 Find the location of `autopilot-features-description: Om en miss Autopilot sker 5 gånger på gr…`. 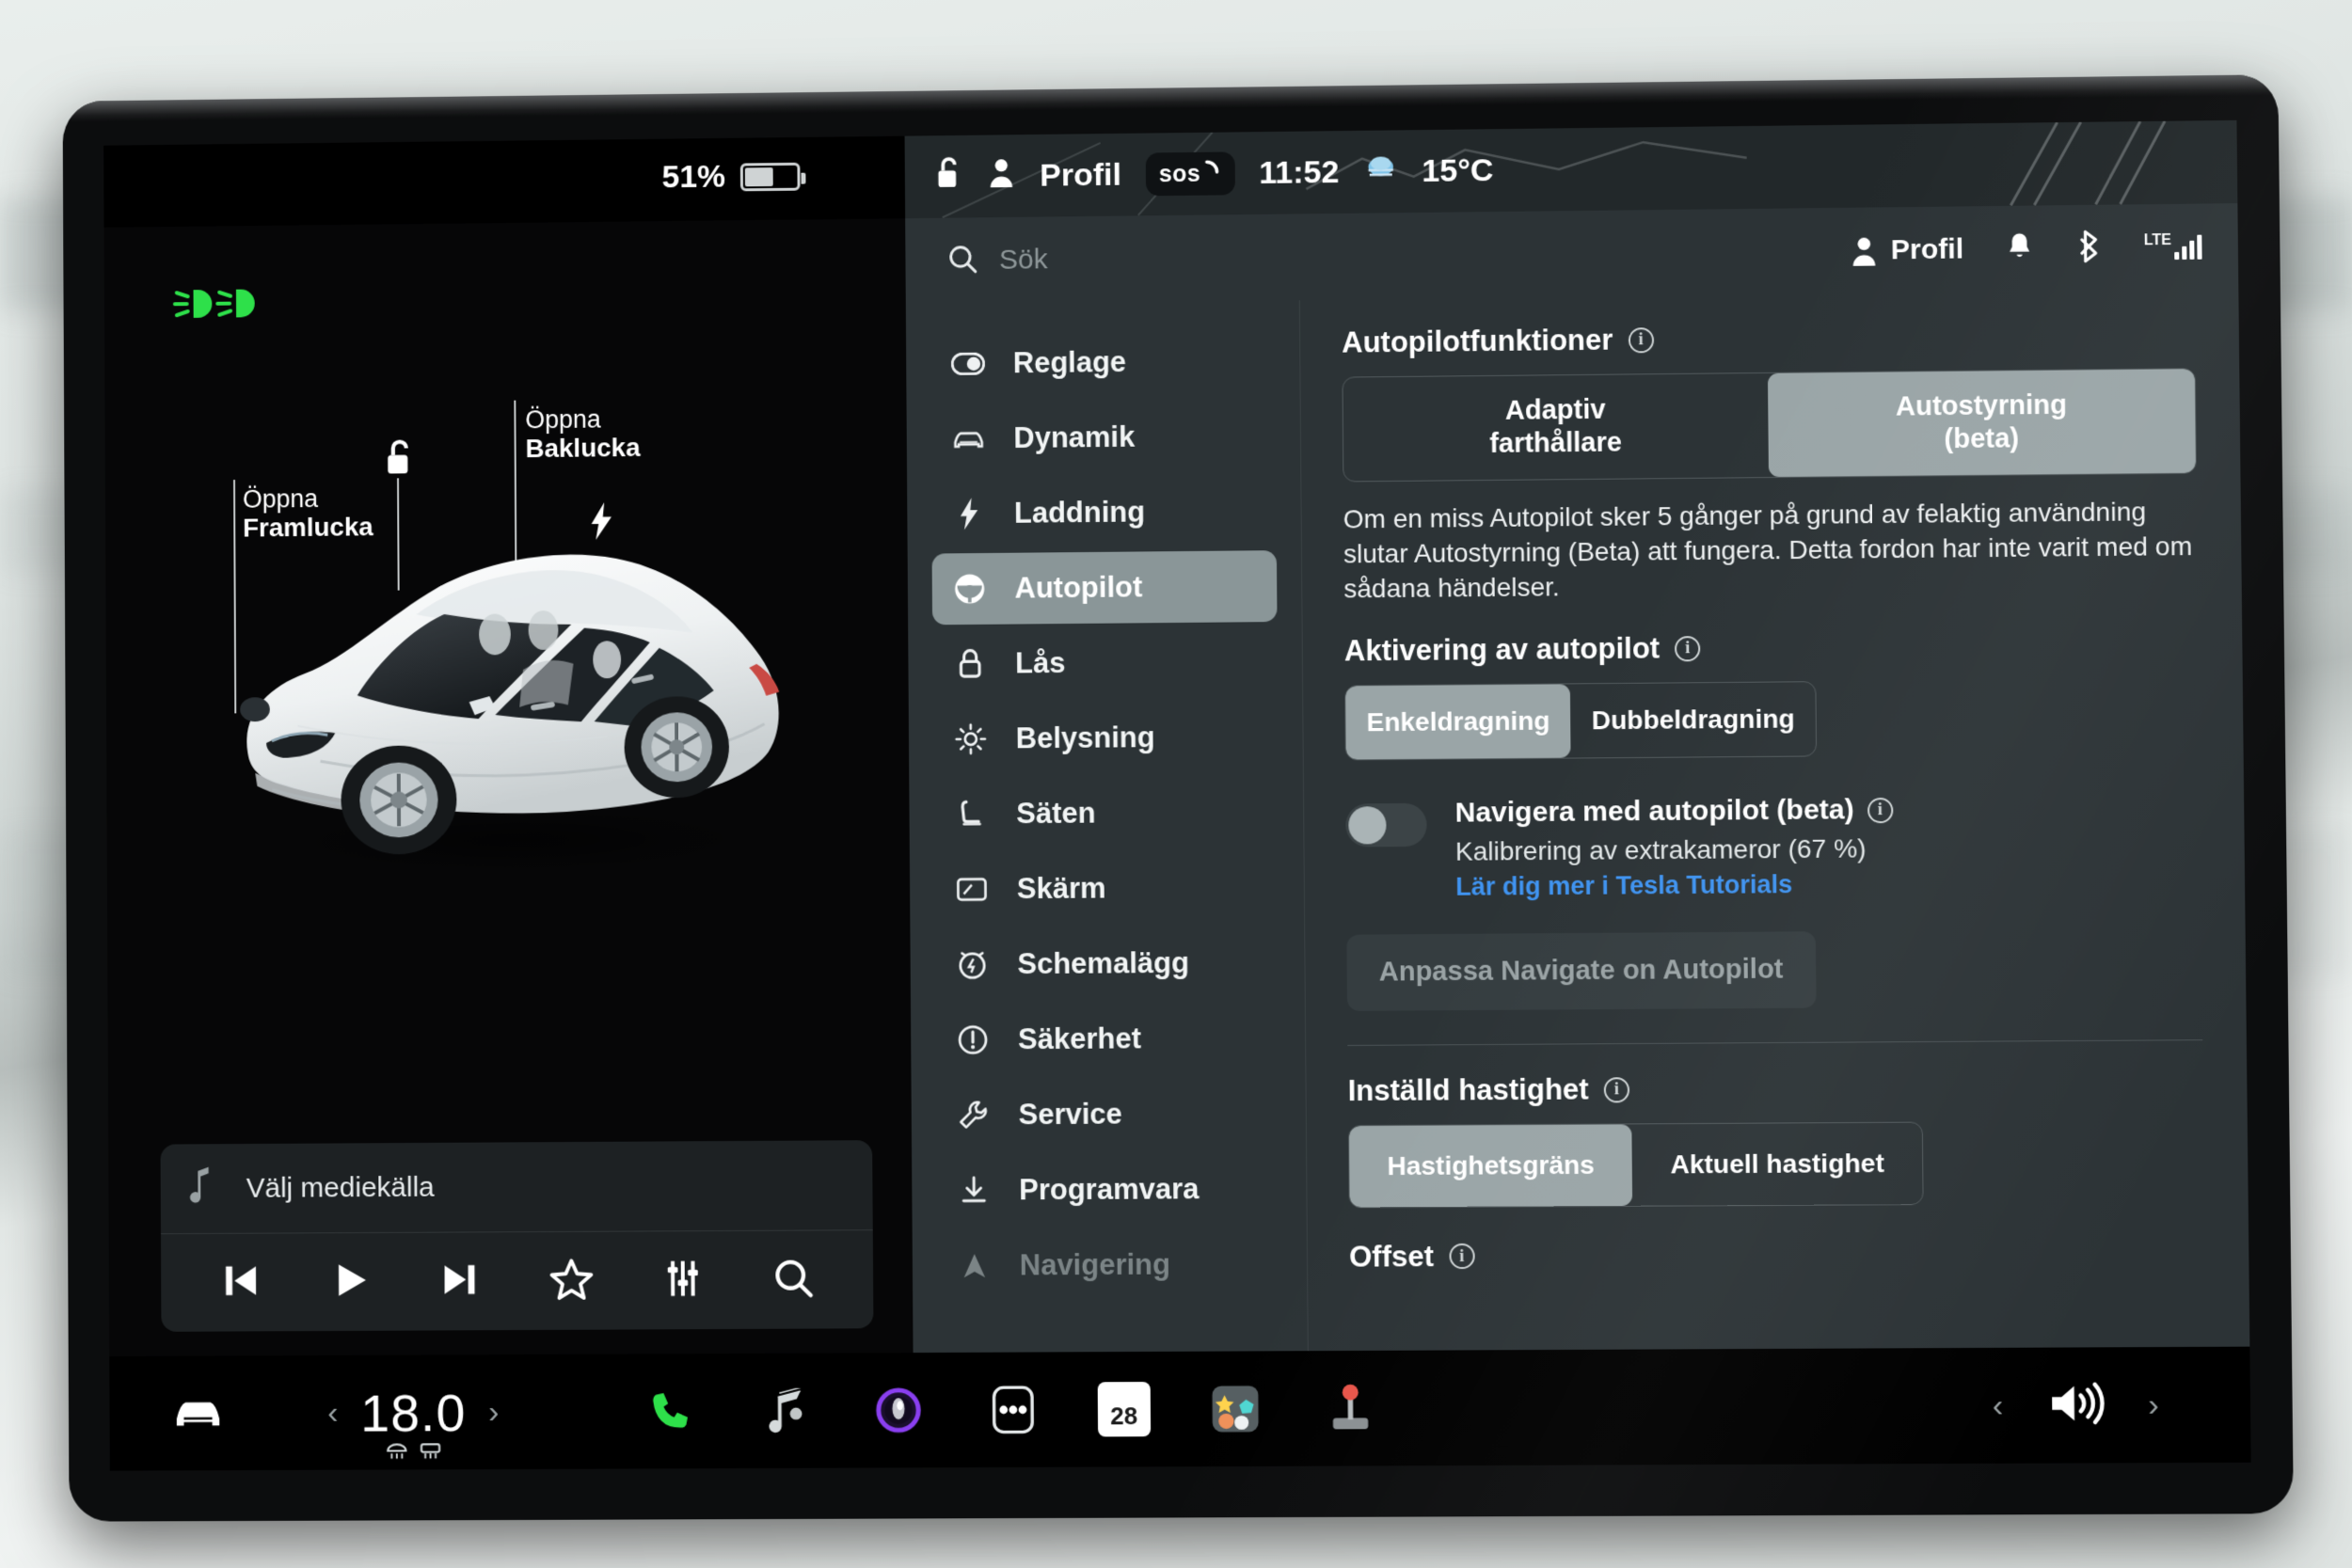

autopilot-features-description: Om en miss Autopilot sker 5 gånger på gr… is located at coordinates (1768, 549).